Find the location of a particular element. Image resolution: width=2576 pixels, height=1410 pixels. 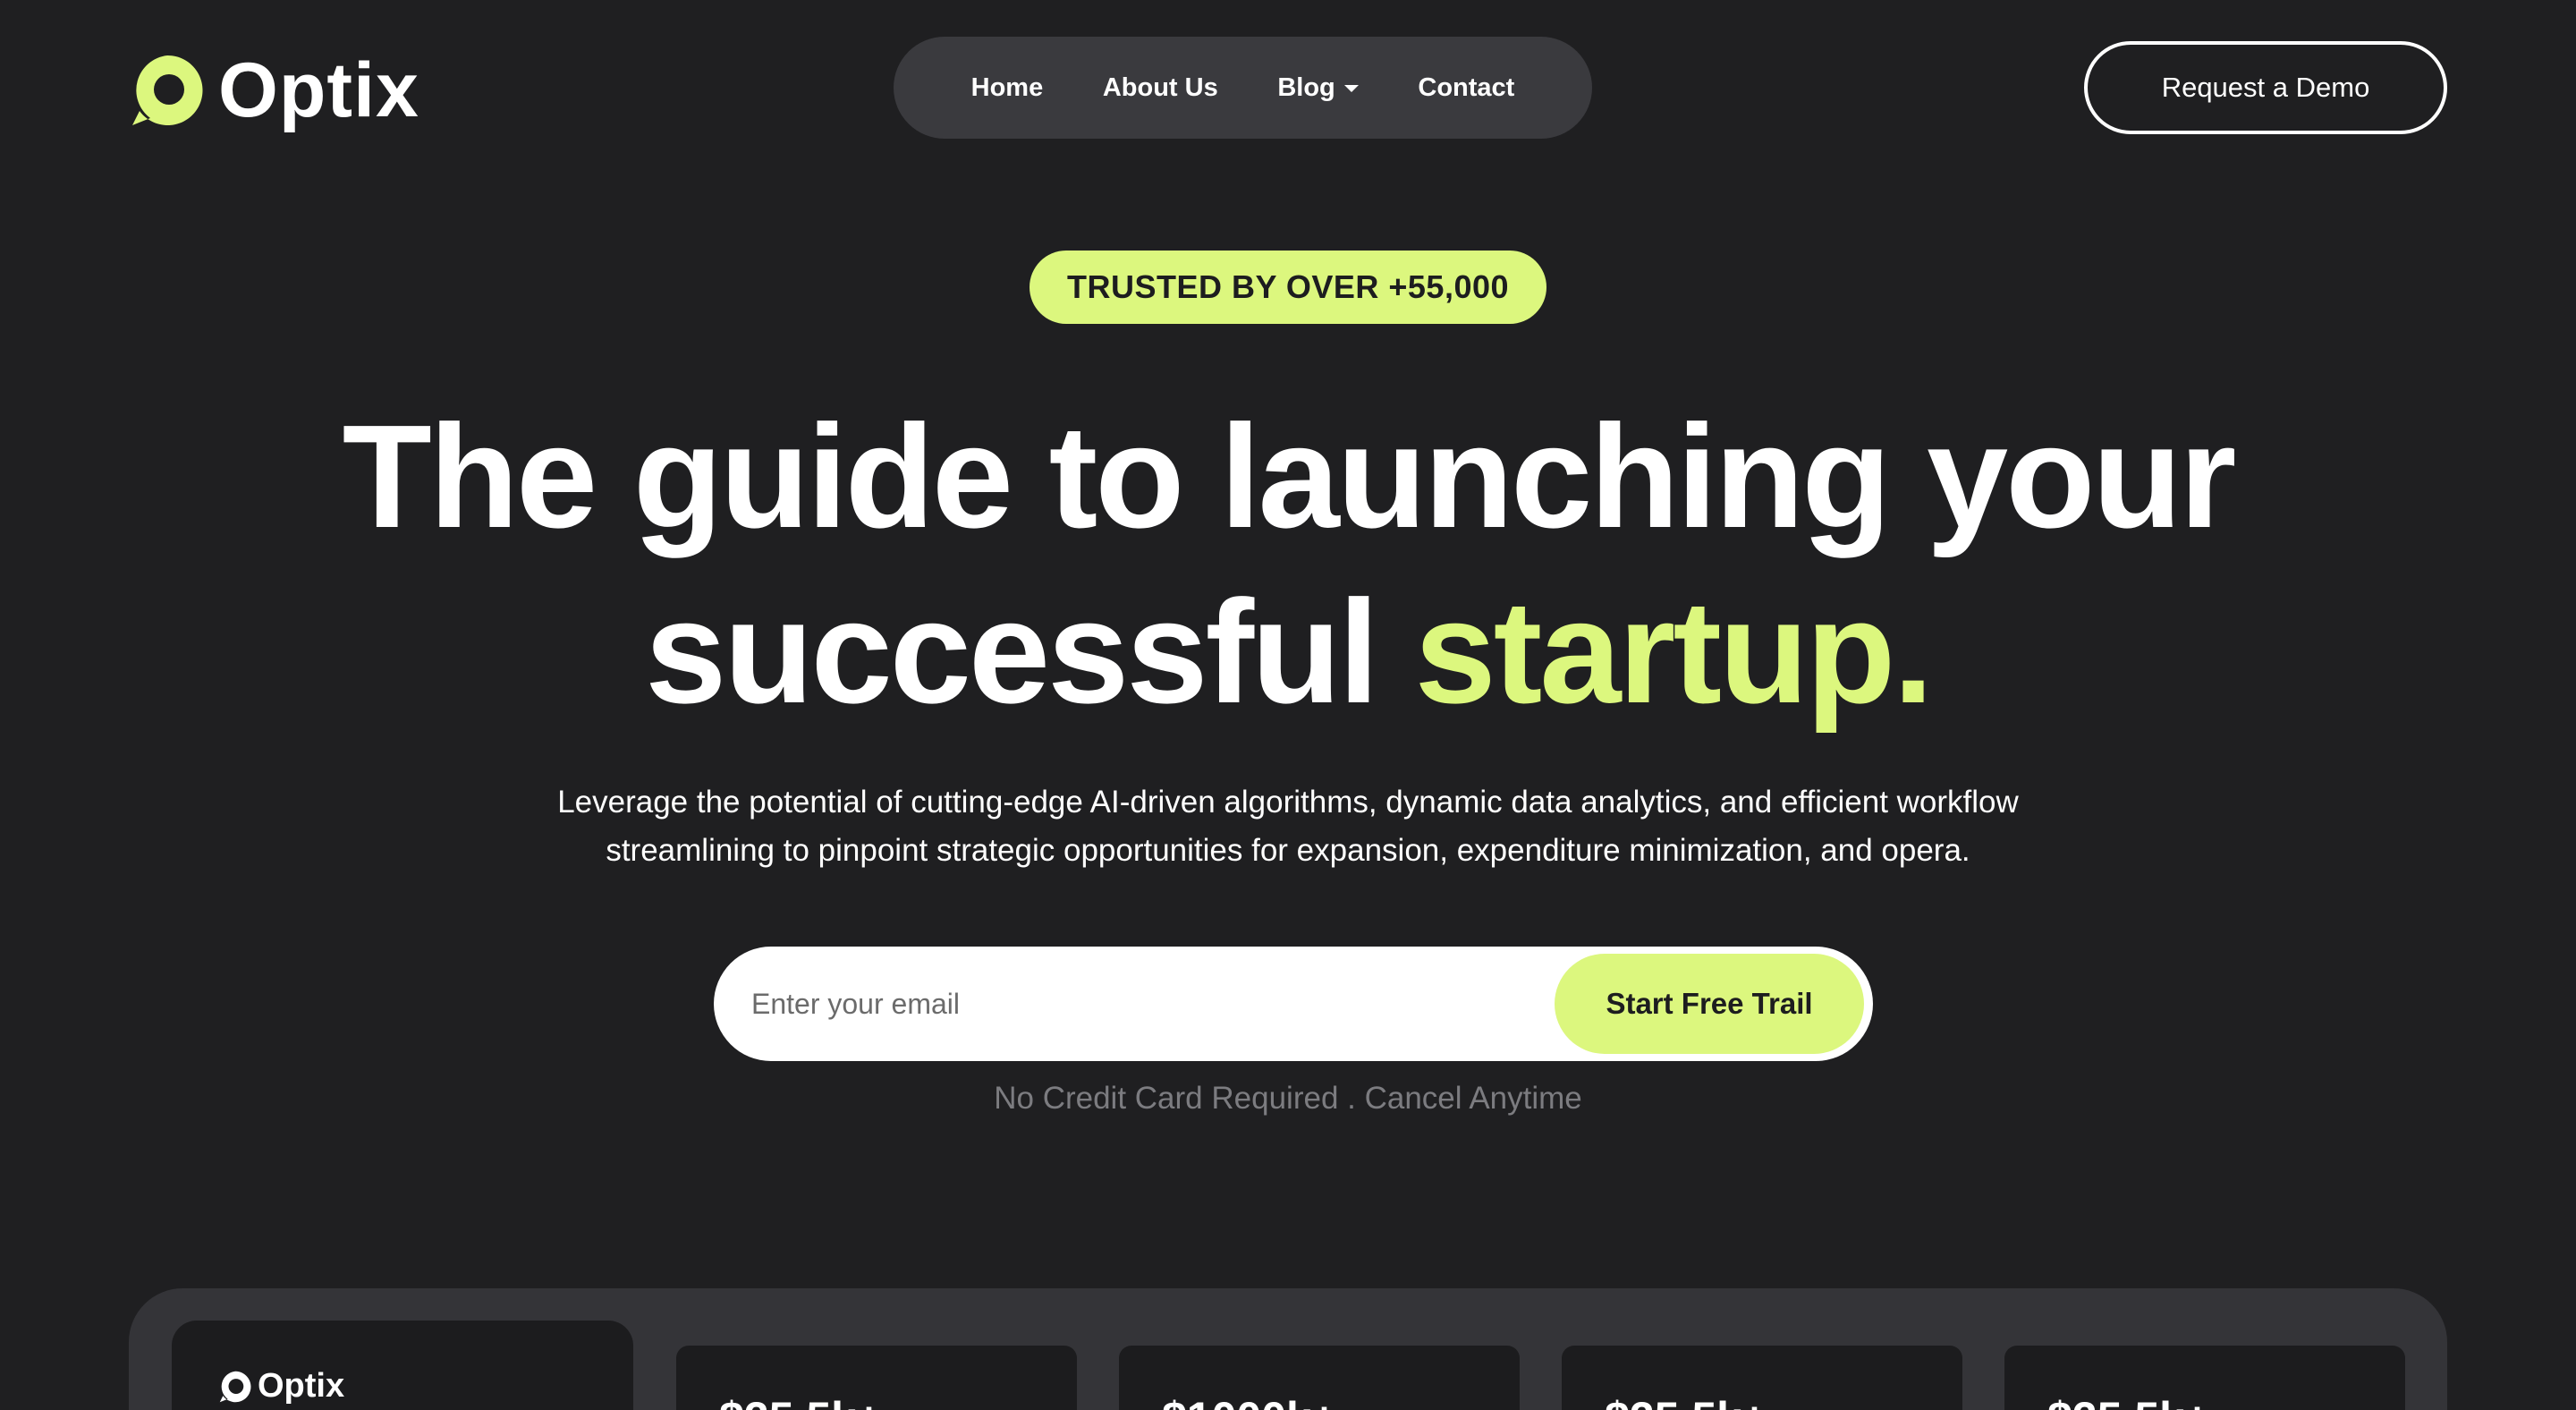

nav-item-label: About Us is located at coordinates (1160, 87).